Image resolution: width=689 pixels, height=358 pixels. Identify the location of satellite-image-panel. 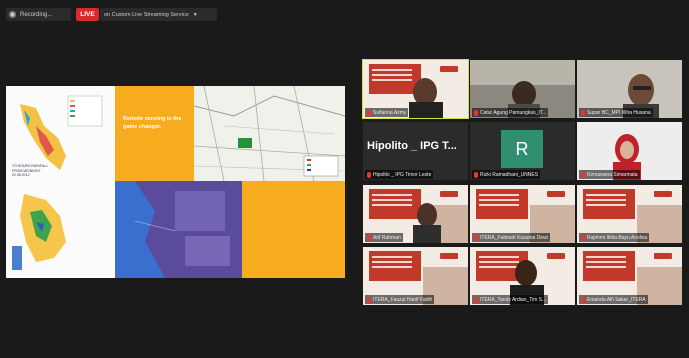
(178, 229).